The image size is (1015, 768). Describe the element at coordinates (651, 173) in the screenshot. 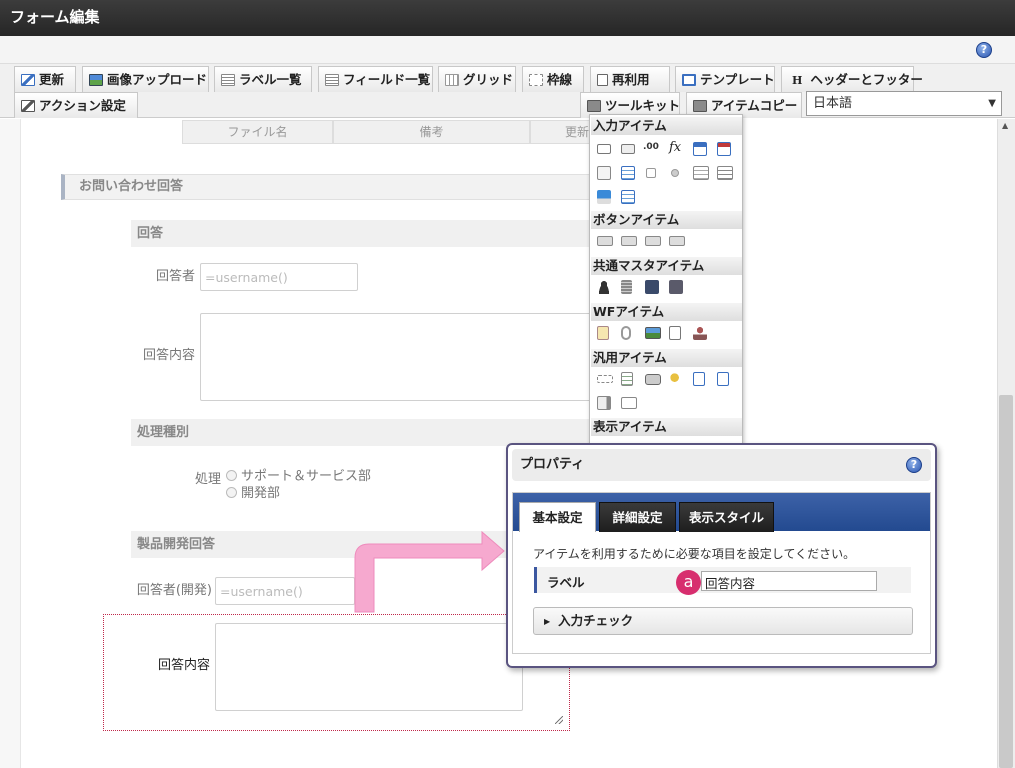

I see `checkbox-item-icon` at that location.